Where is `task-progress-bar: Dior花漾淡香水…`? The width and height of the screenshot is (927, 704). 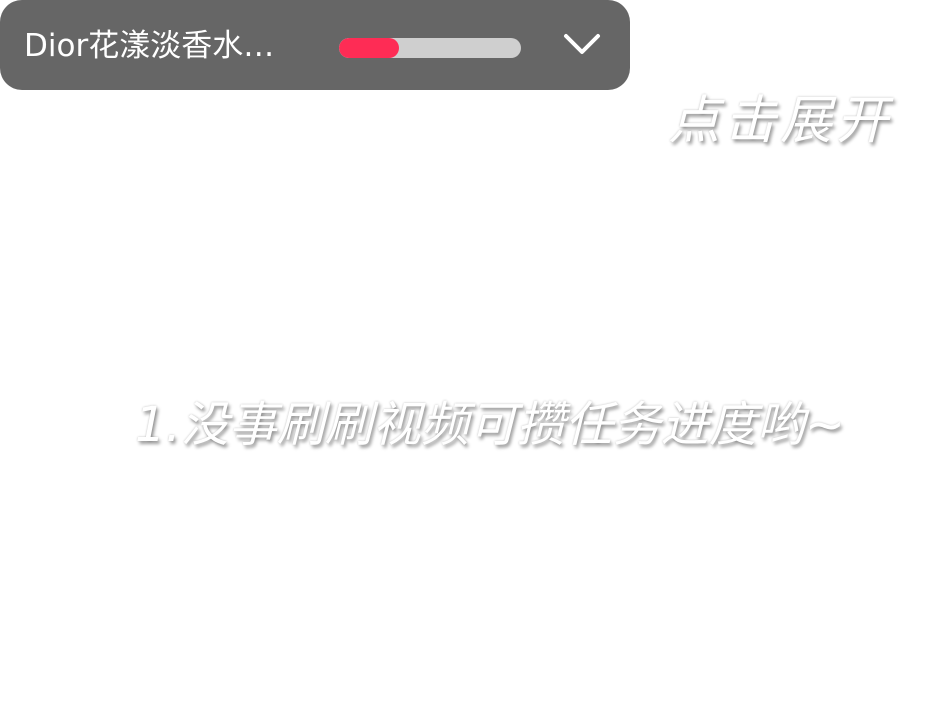
task-progress-bar: Dior花漾淡香水… is located at coordinates (315, 45).